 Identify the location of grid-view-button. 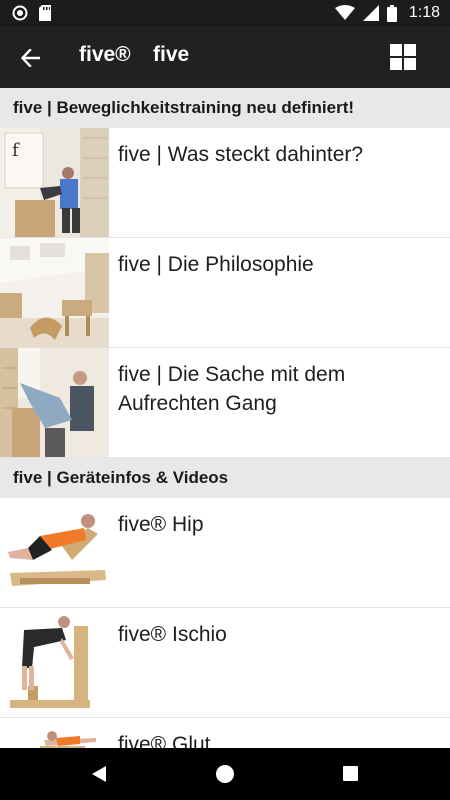
(403, 57).